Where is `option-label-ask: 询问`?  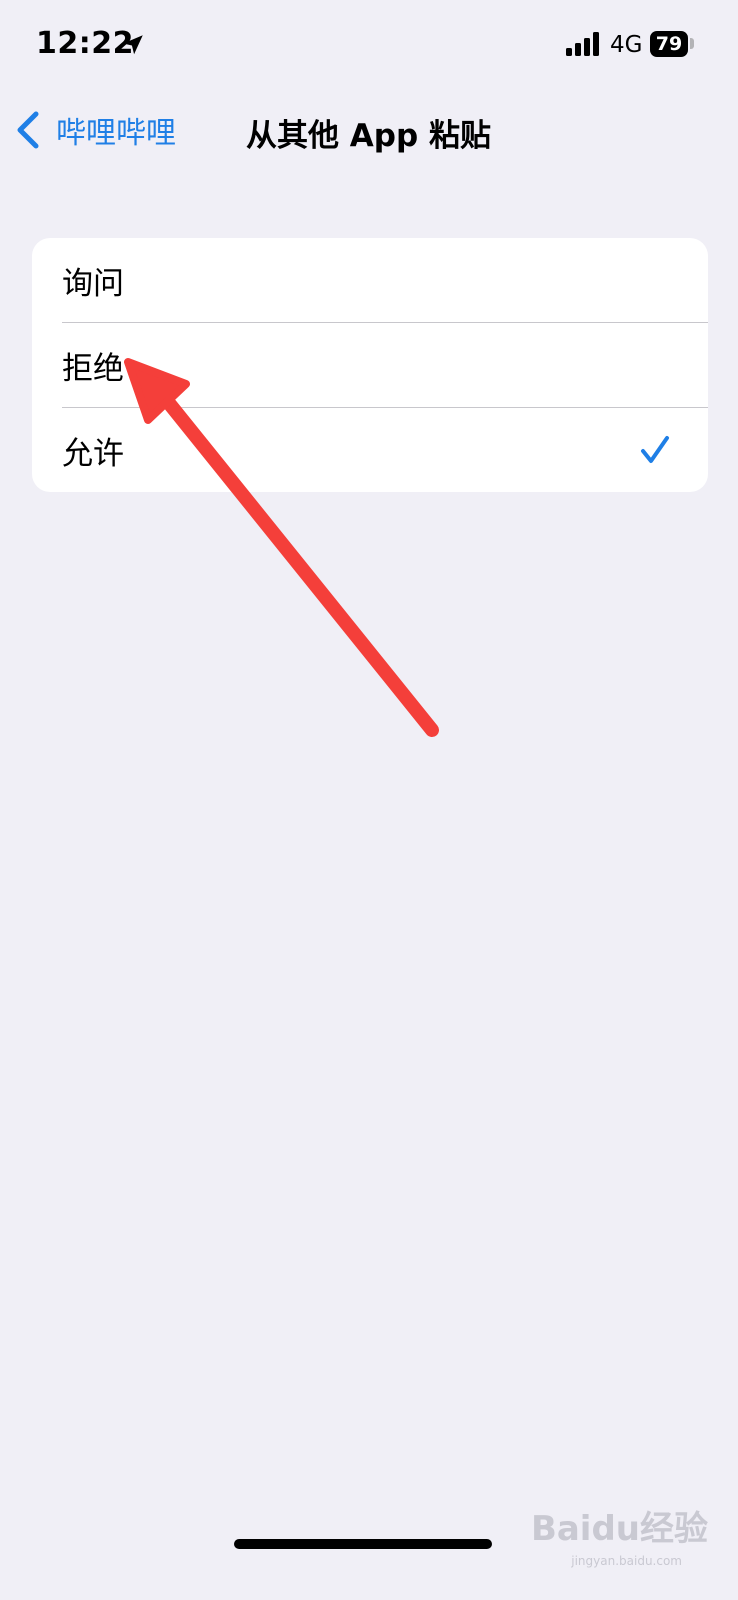 option-label-ask: 询问 is located at coordinates (93, 284).